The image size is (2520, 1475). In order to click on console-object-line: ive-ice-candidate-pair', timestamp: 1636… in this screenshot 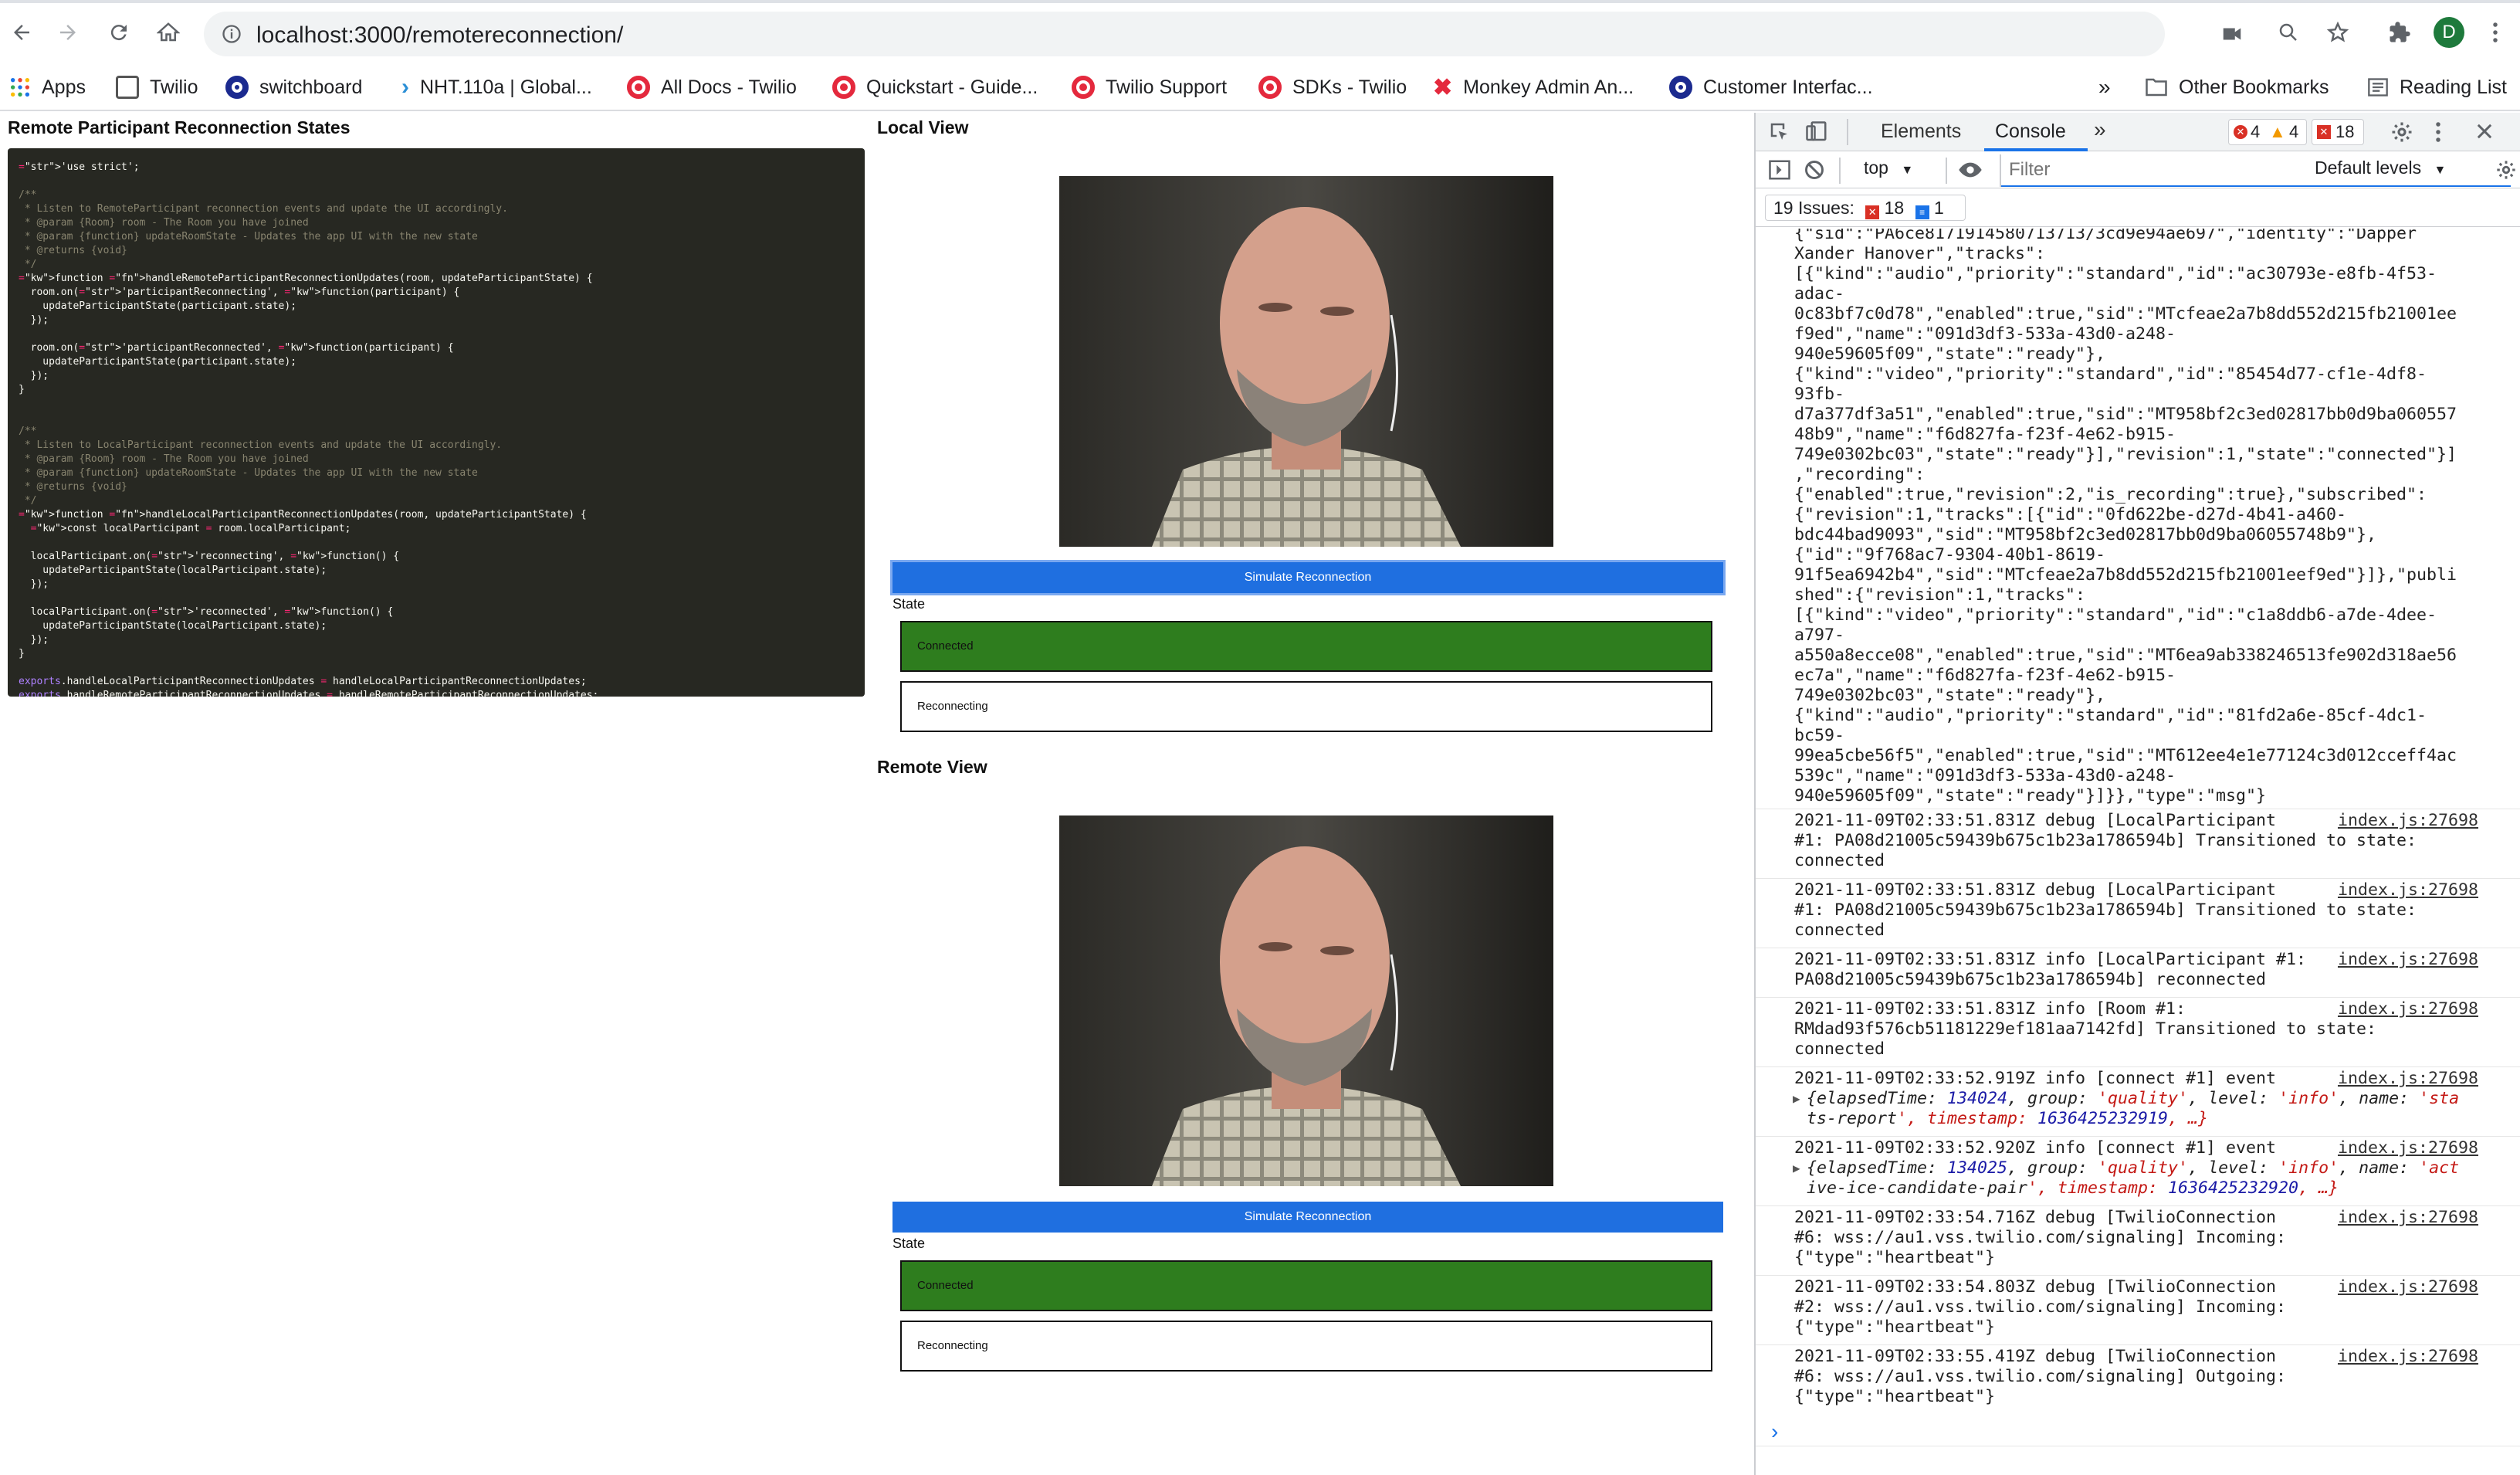, I will do `click(2156, 1188)`.